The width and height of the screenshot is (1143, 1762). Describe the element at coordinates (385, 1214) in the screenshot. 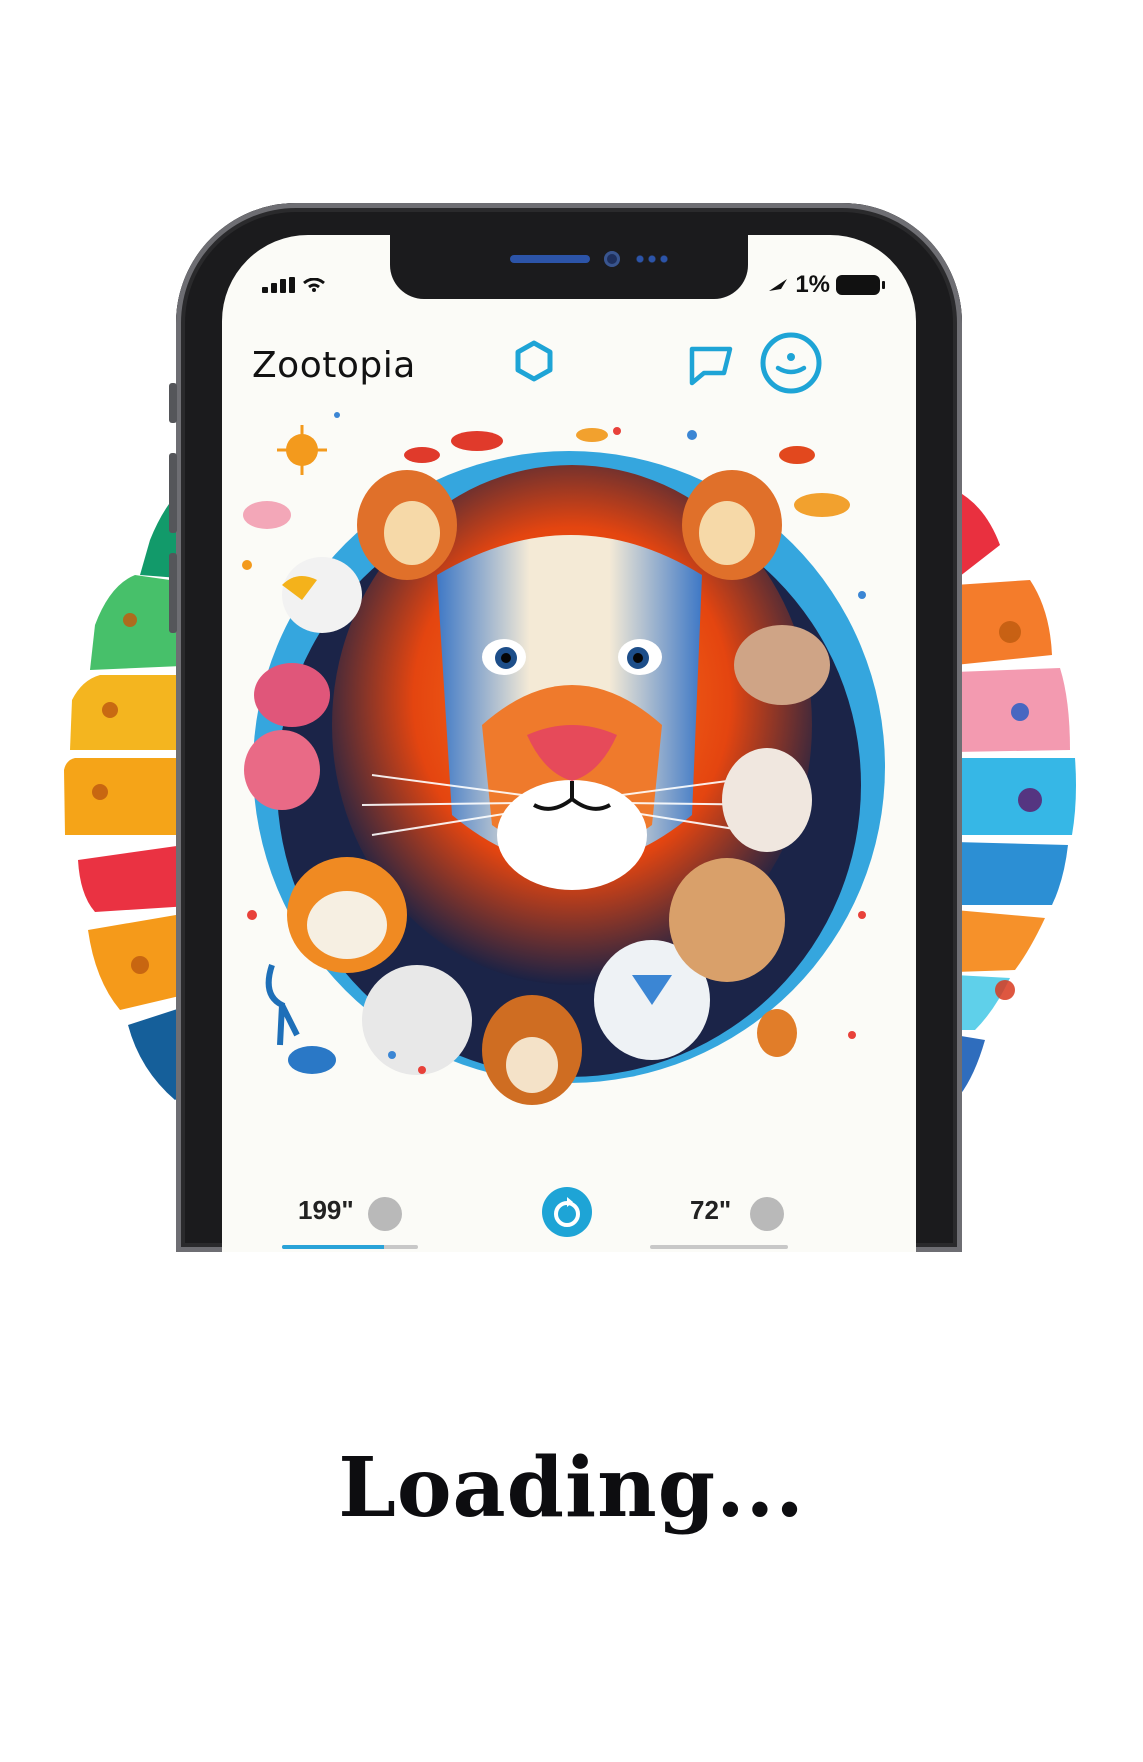

I see `left-stat-toggle` at that location.